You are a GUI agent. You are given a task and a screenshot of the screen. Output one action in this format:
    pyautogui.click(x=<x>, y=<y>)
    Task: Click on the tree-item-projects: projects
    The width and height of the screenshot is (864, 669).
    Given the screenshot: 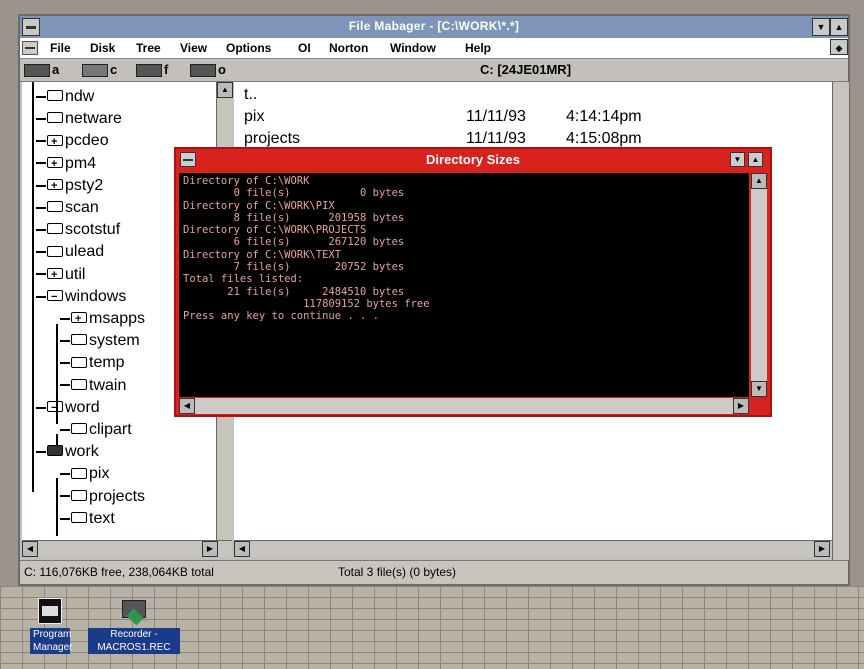 What is the action you would take?
    pyautogui.click(x=102, y=497)
    